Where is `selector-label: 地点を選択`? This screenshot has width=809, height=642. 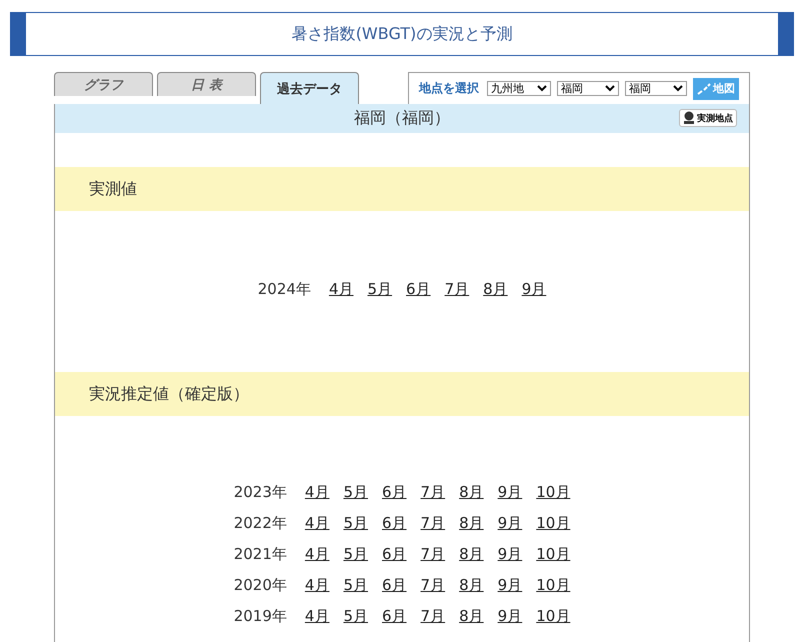 selector-label: 地点を選択 is located at coordinates (449, 88).